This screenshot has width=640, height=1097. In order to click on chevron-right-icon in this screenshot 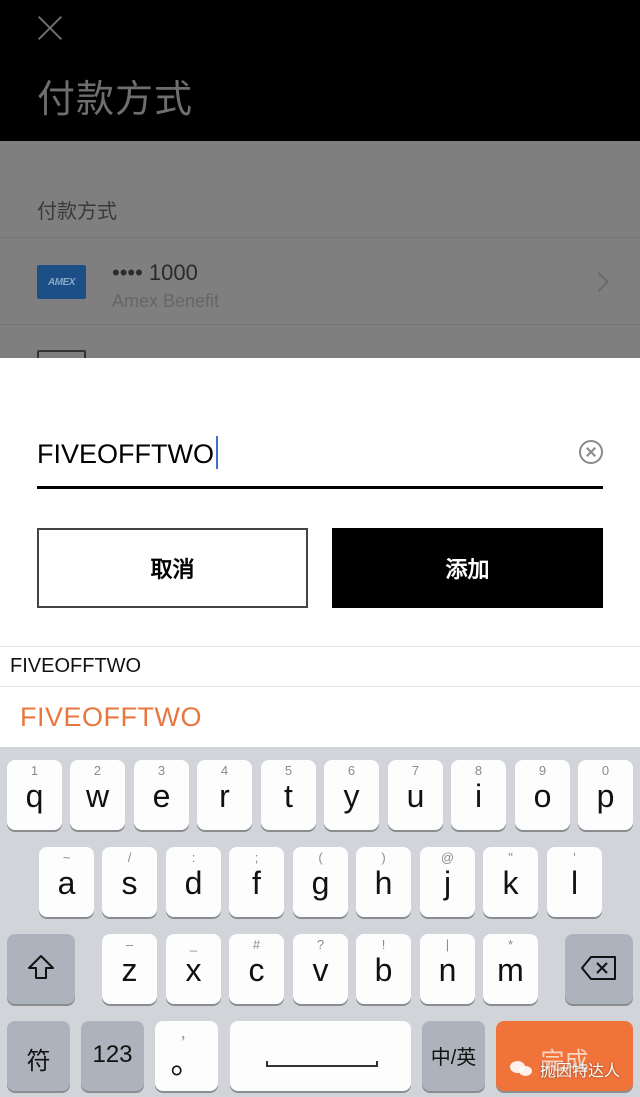, I will do `click(599, 282)`.